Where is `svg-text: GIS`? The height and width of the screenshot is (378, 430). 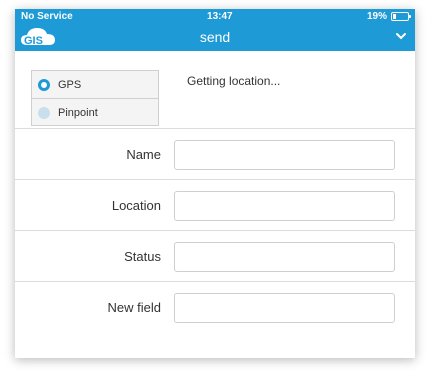
svg-text: GIS is located at coordinates (33, 41).